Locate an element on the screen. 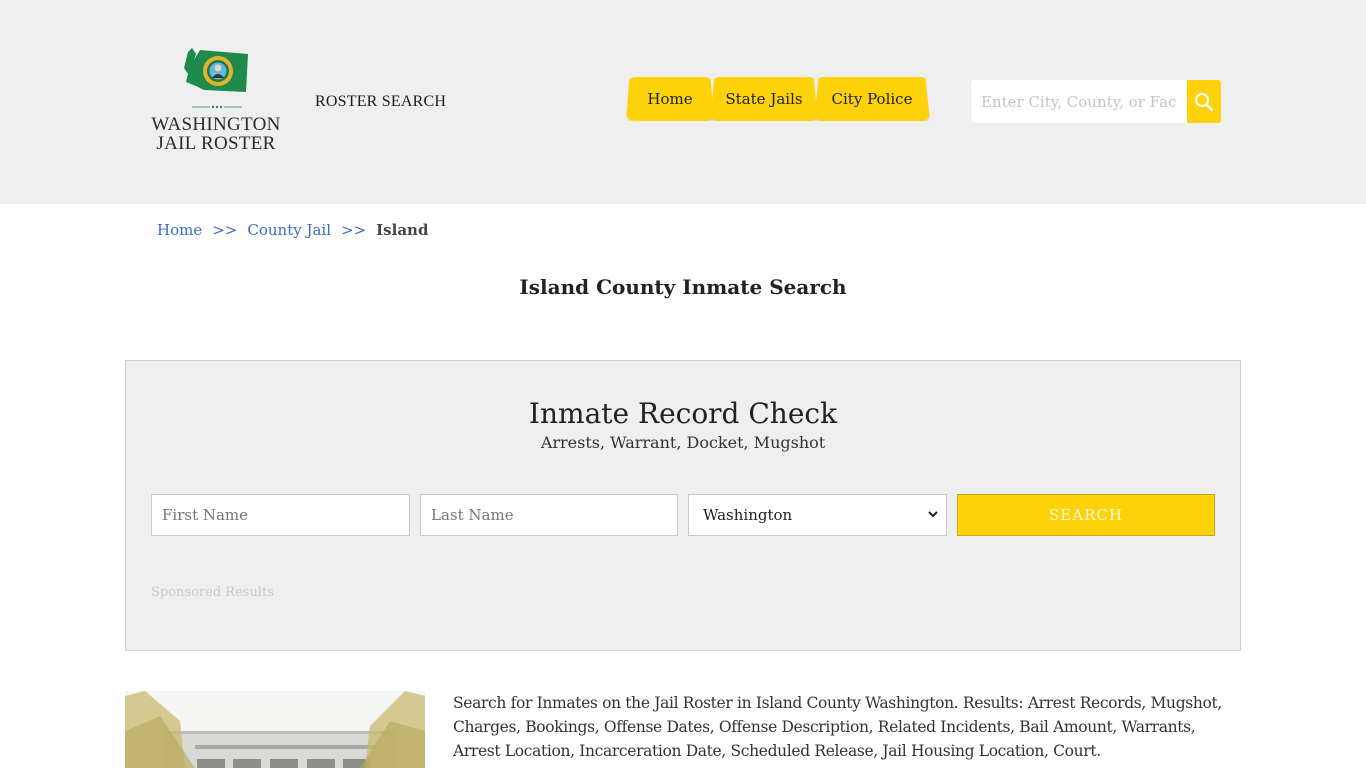 This screenshot has height=768, width=1366. main-nav: Home State Jails City Police is located at coordinates (778, 99).